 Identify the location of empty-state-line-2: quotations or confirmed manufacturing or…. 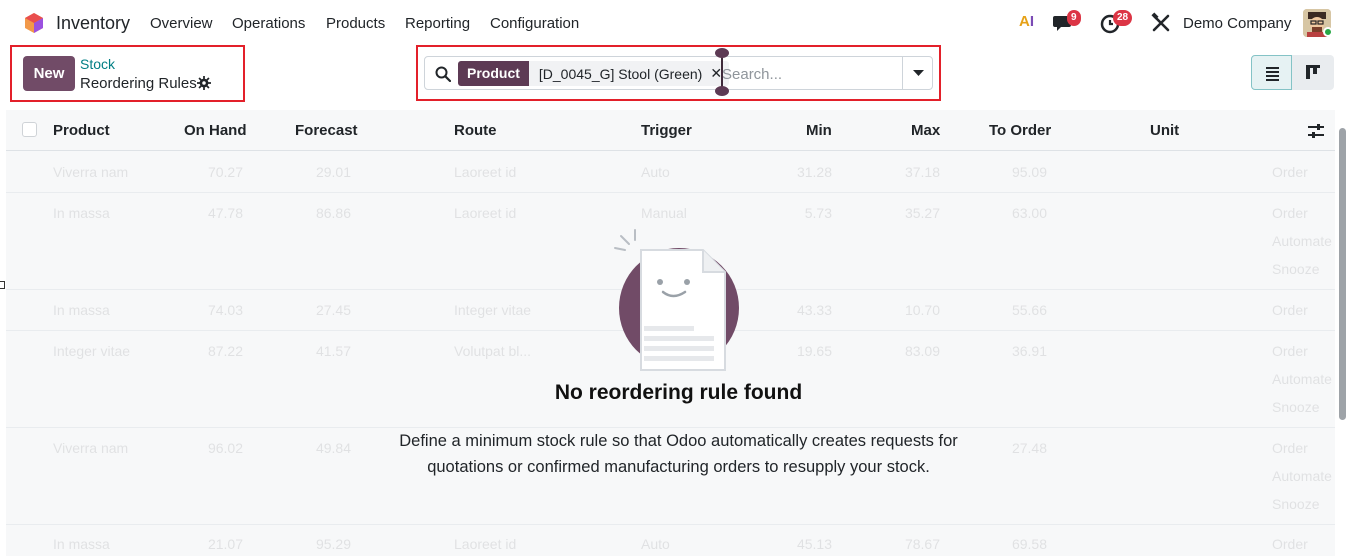
(678, 467).